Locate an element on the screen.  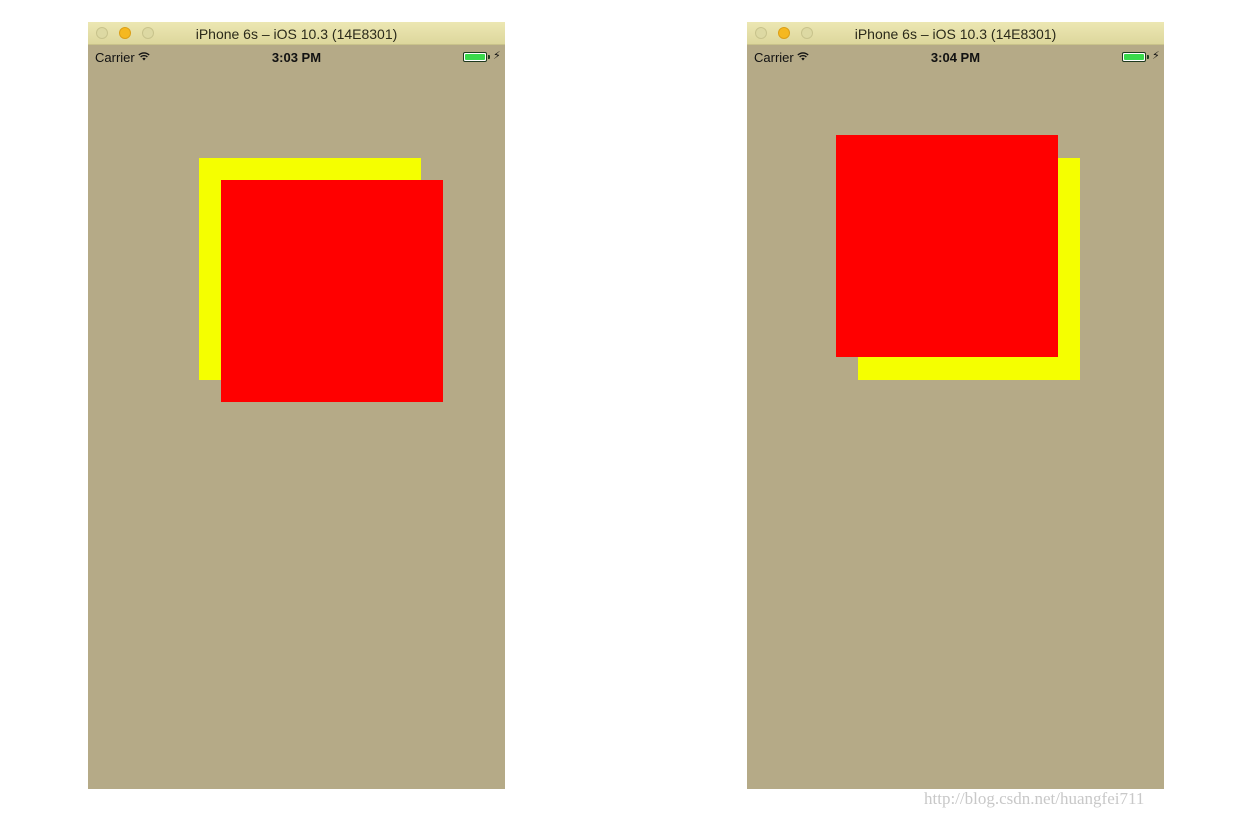
watermark-text: http://blog.csdn.net/huangfei711 is located at coordinates (1034, 798).